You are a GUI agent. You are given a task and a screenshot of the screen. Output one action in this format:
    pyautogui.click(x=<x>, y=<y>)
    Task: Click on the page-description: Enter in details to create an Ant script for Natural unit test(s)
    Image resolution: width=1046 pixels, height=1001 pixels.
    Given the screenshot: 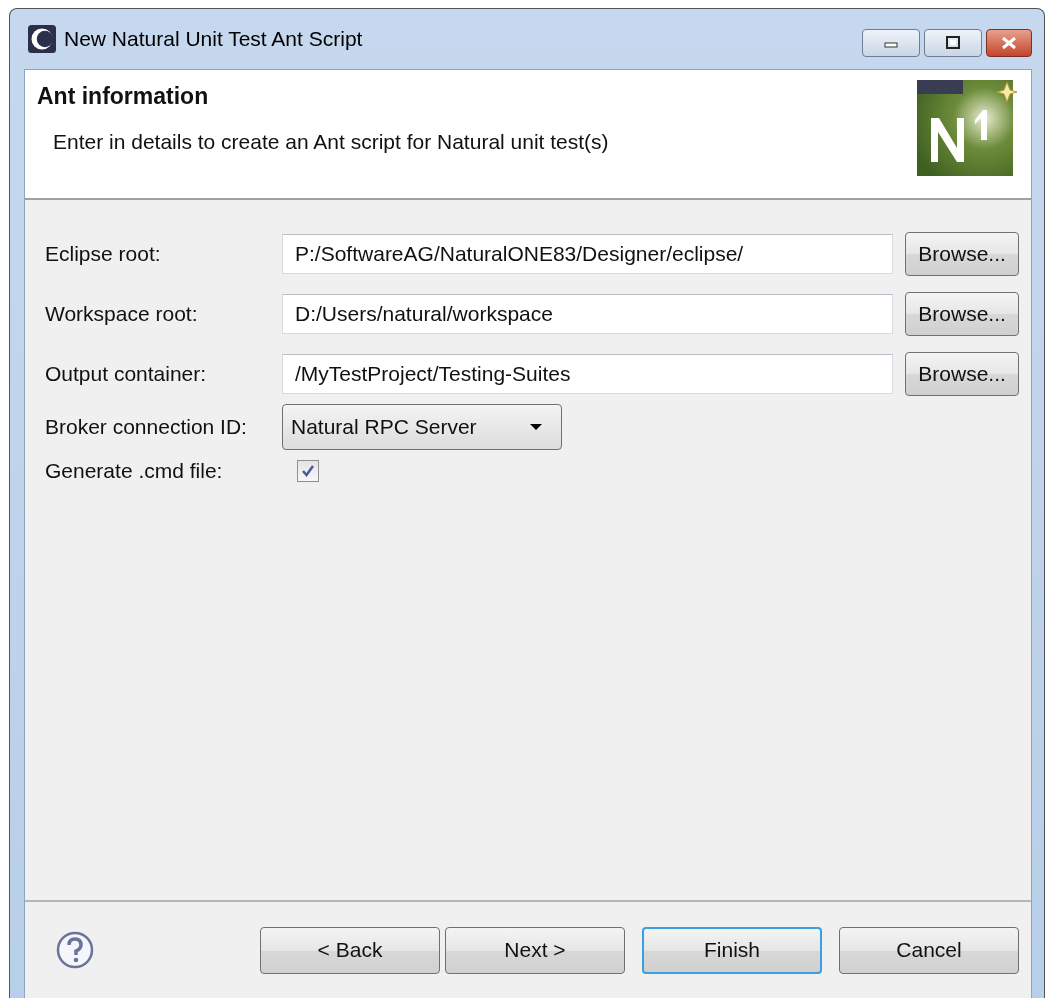 What is the action you would take?
    pyautogui.click(x=331, y=142)
    